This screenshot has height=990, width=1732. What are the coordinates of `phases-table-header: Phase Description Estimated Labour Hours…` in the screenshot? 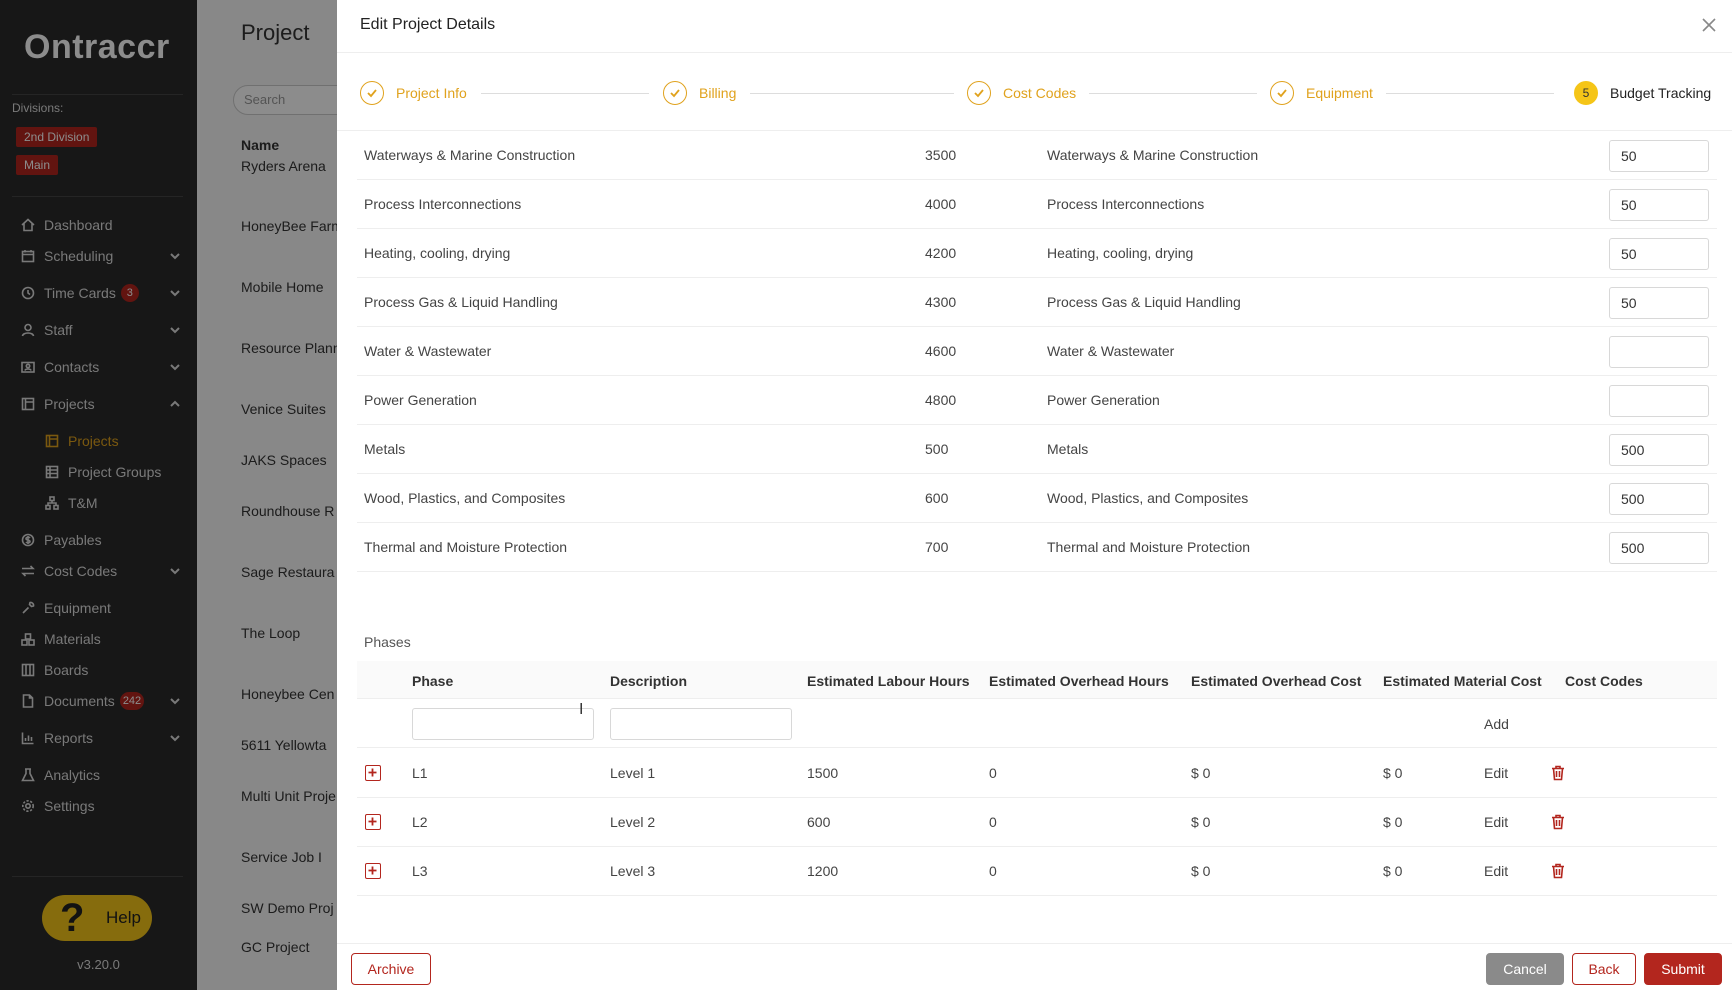 It's located at (1037, 680).